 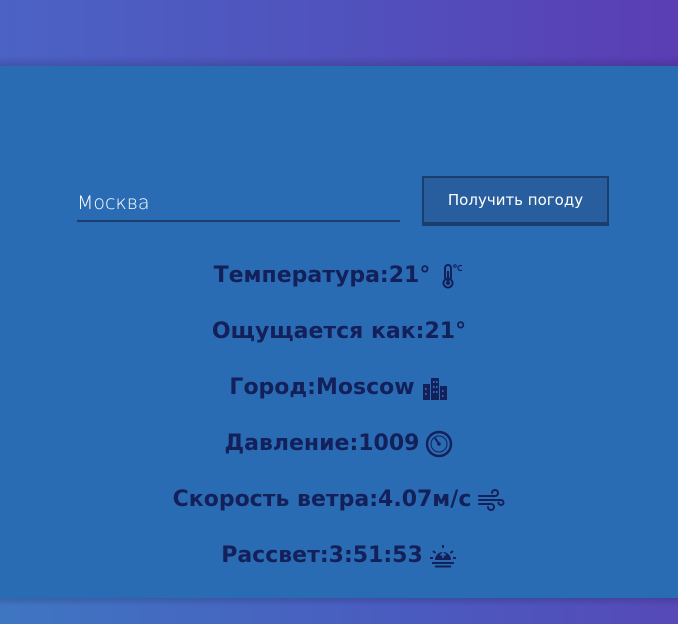 What do you see at coordinates (443, 556) in the screenshot?
I see `sunrise-icon` at bounding box center [443, 556].